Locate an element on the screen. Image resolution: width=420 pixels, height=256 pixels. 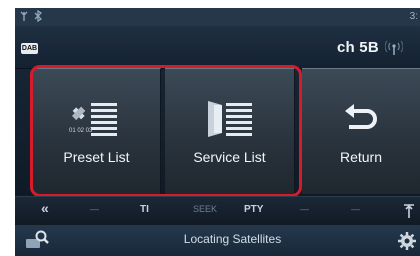
function-bar: « — TI SEEK PTY — — is located at coordinates (217, 210).